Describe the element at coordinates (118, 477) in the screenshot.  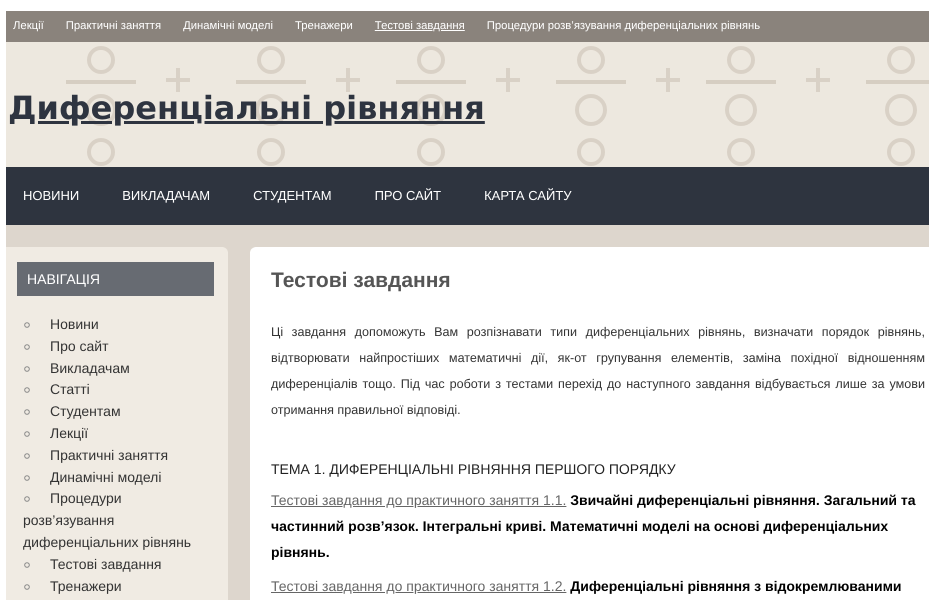
I see `sidebar-link: Динамічні моделі` at that location.